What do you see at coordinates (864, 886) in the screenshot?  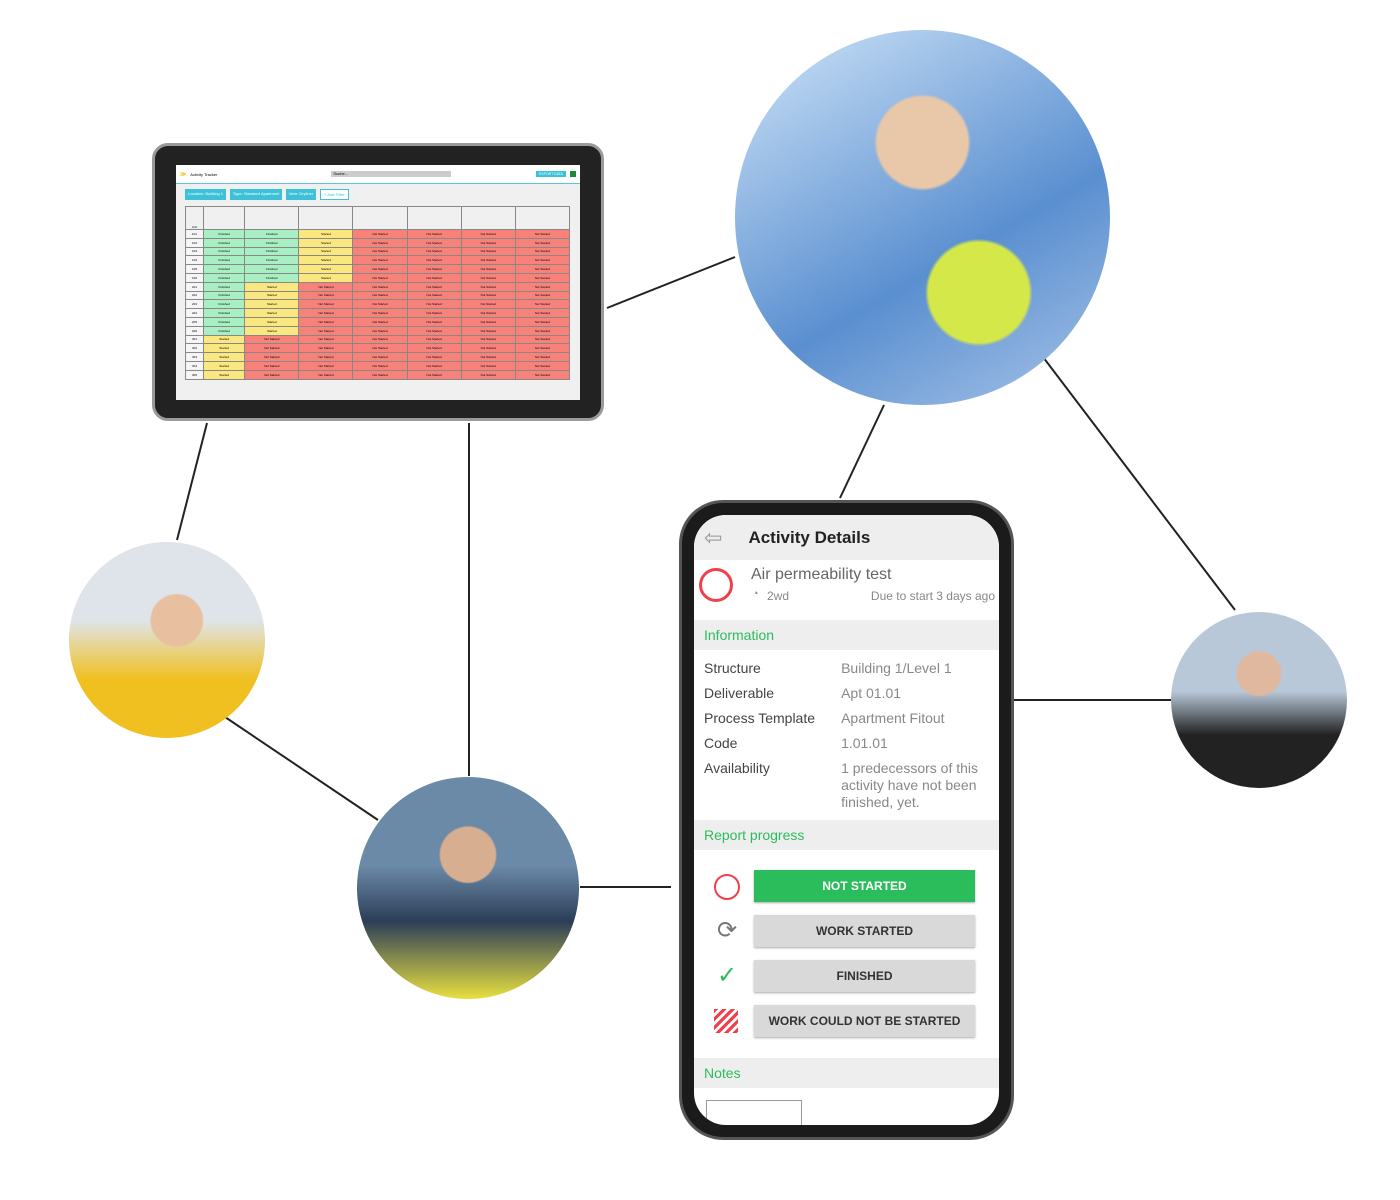 I see `not-started-button: NOT STARTED` at bounding box center [864, 886].